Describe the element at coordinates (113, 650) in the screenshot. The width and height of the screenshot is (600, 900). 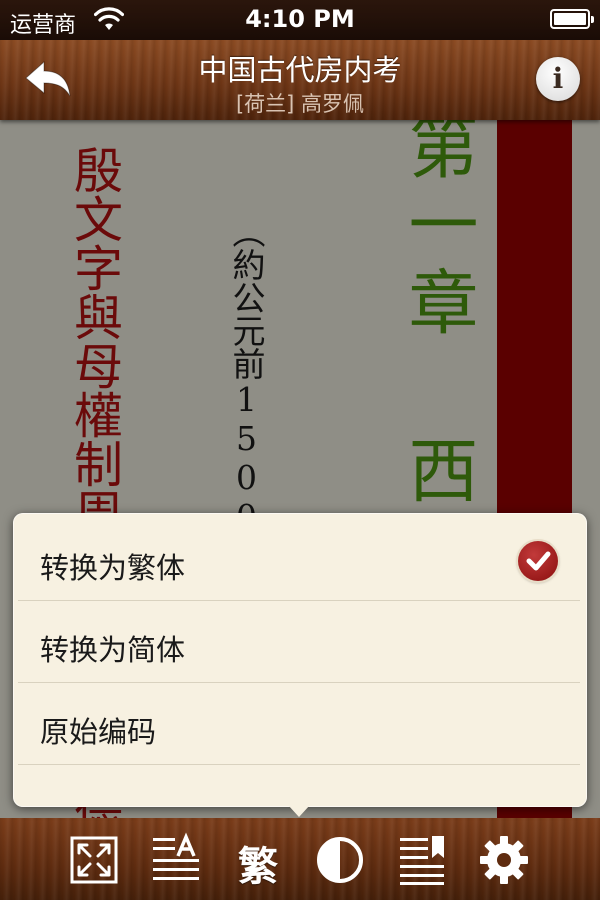
I see `menu-item-label: 转换为简体` at that location.